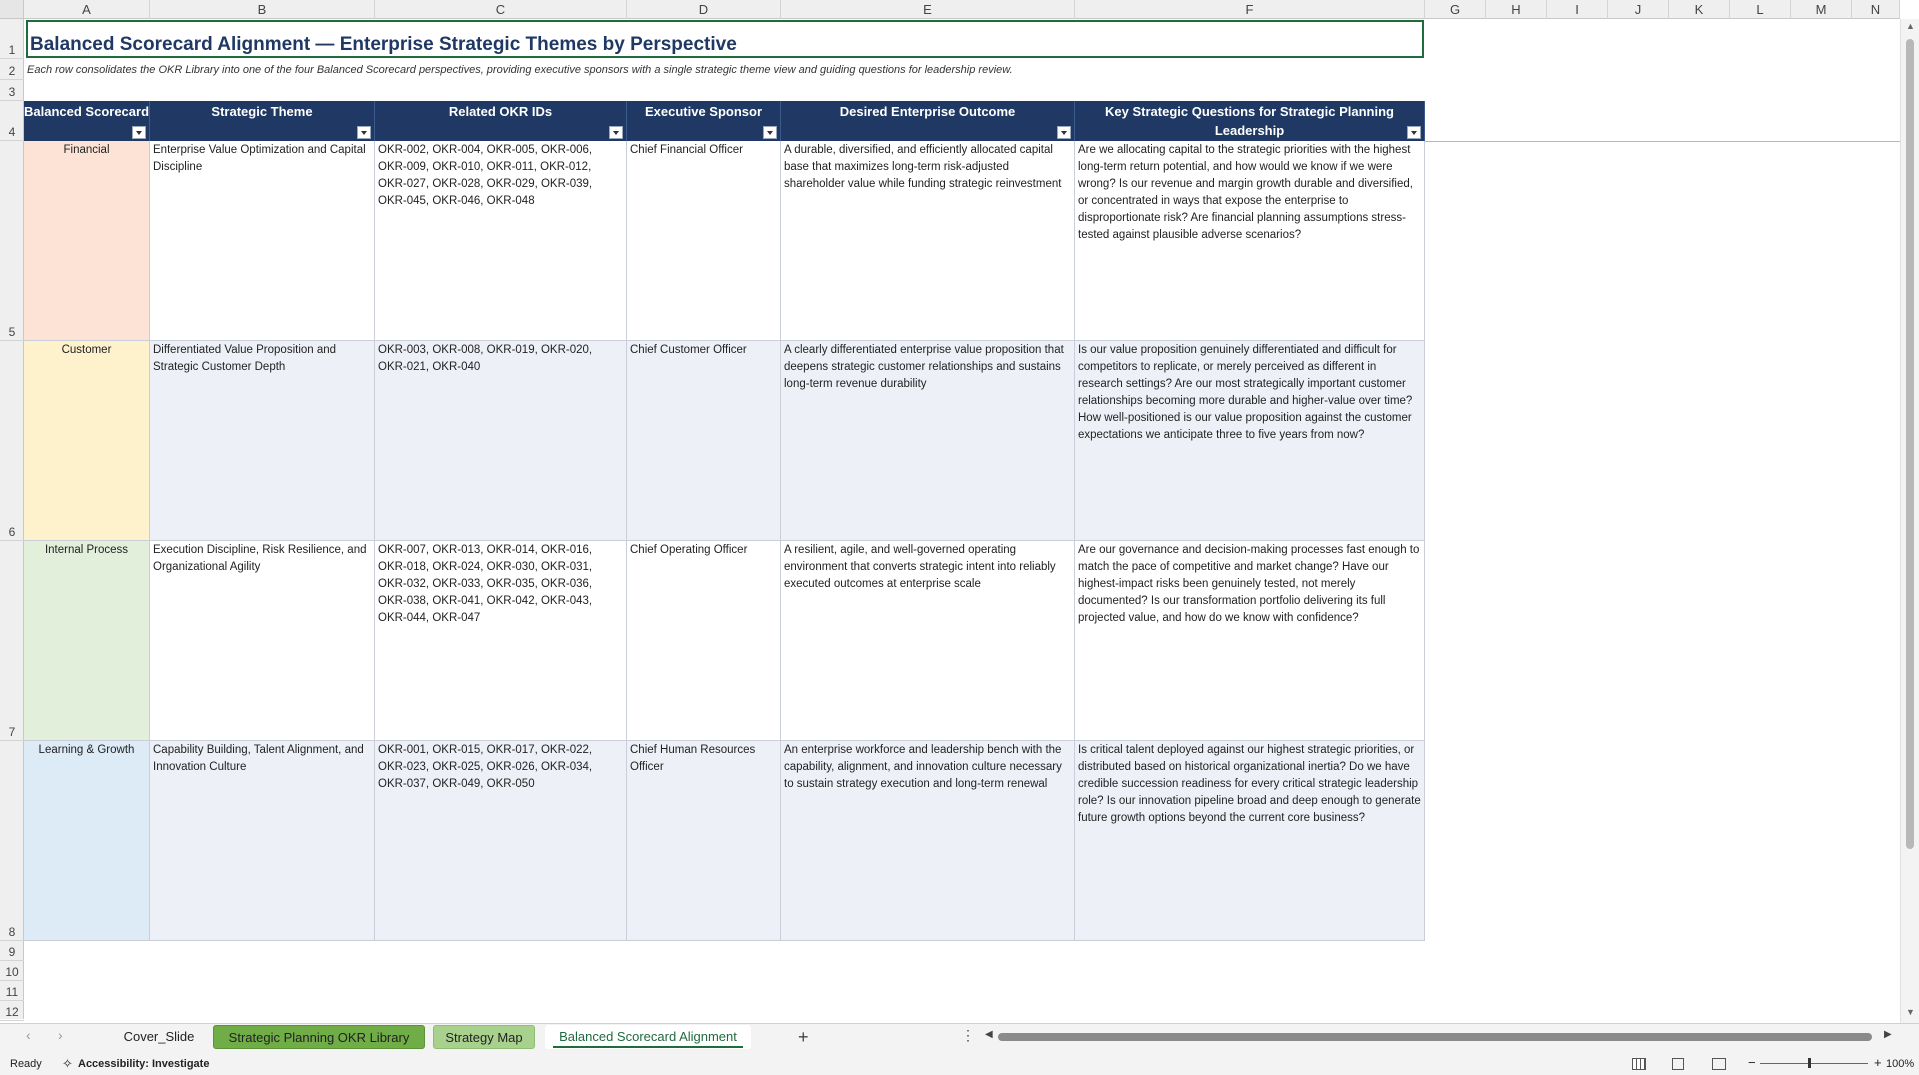  I want to click on vertical-scrollbar: ▲ ▼, so click(1909, 521).